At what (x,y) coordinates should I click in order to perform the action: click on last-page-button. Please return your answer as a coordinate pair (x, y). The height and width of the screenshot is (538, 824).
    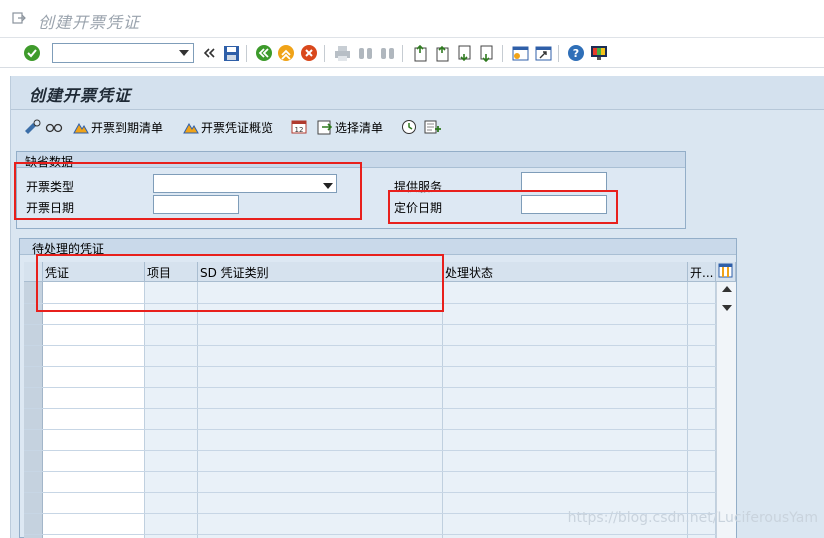
    Looking at the image, I should click on (486, 53).